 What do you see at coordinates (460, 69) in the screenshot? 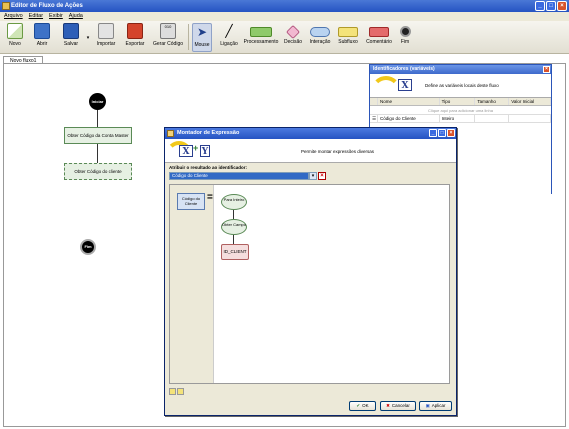
I see `identificadores-title-bar: Identificadores (variáveis) ×` at bounding box center [460, 69].